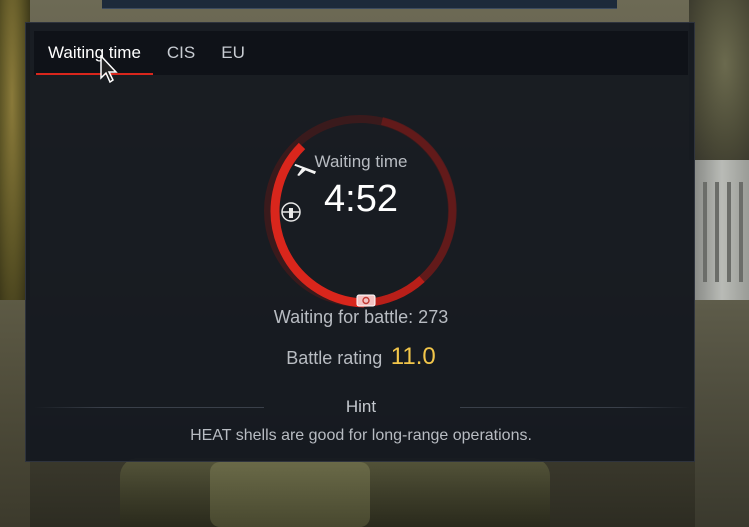  What do you see at coordinates (413, 356) in the screenshot?
I see `battle-rating-value: 11.0` at bounding box center [413, 356].